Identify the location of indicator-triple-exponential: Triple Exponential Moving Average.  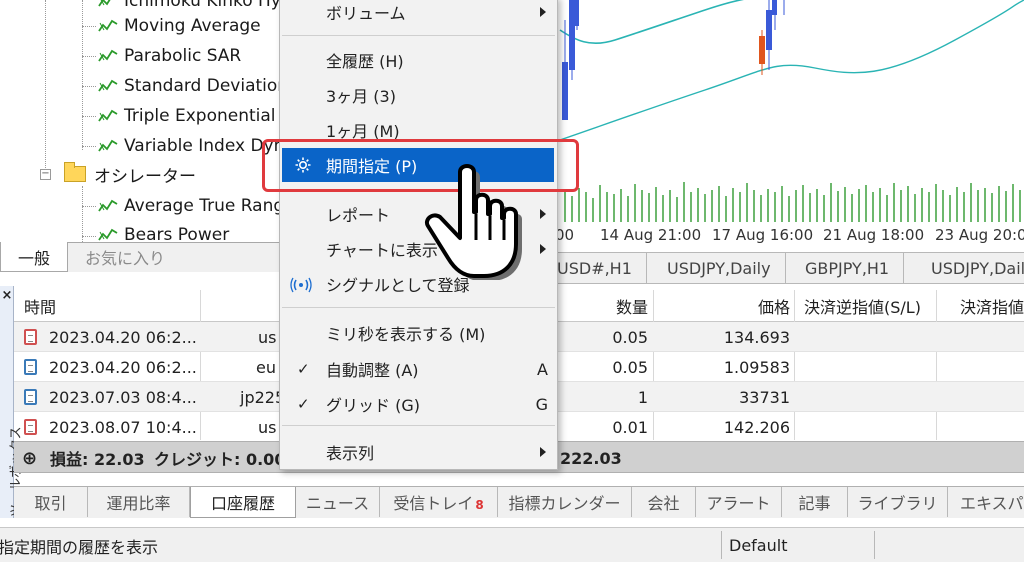
(199, 116).